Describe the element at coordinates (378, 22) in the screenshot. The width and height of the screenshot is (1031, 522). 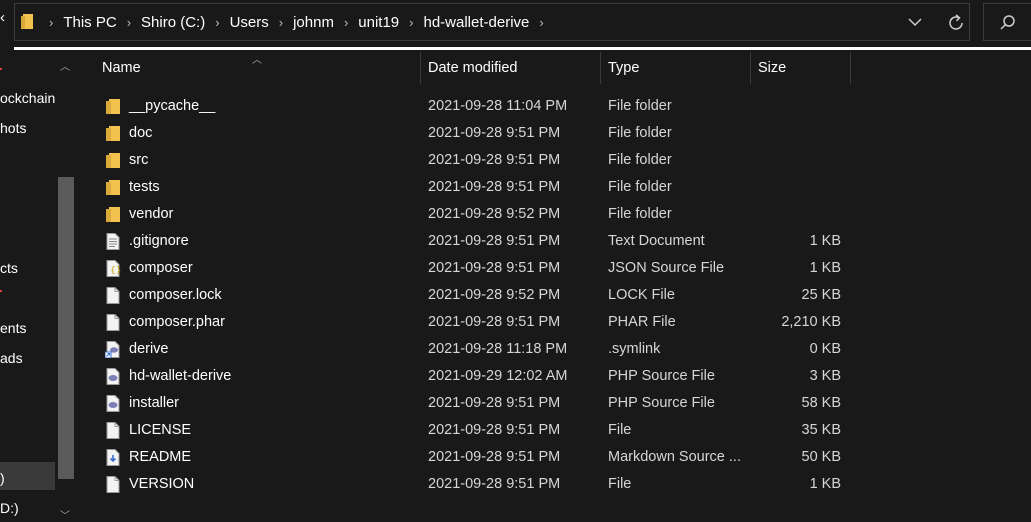
I see `breadcrumb-item: unit19` at that location.